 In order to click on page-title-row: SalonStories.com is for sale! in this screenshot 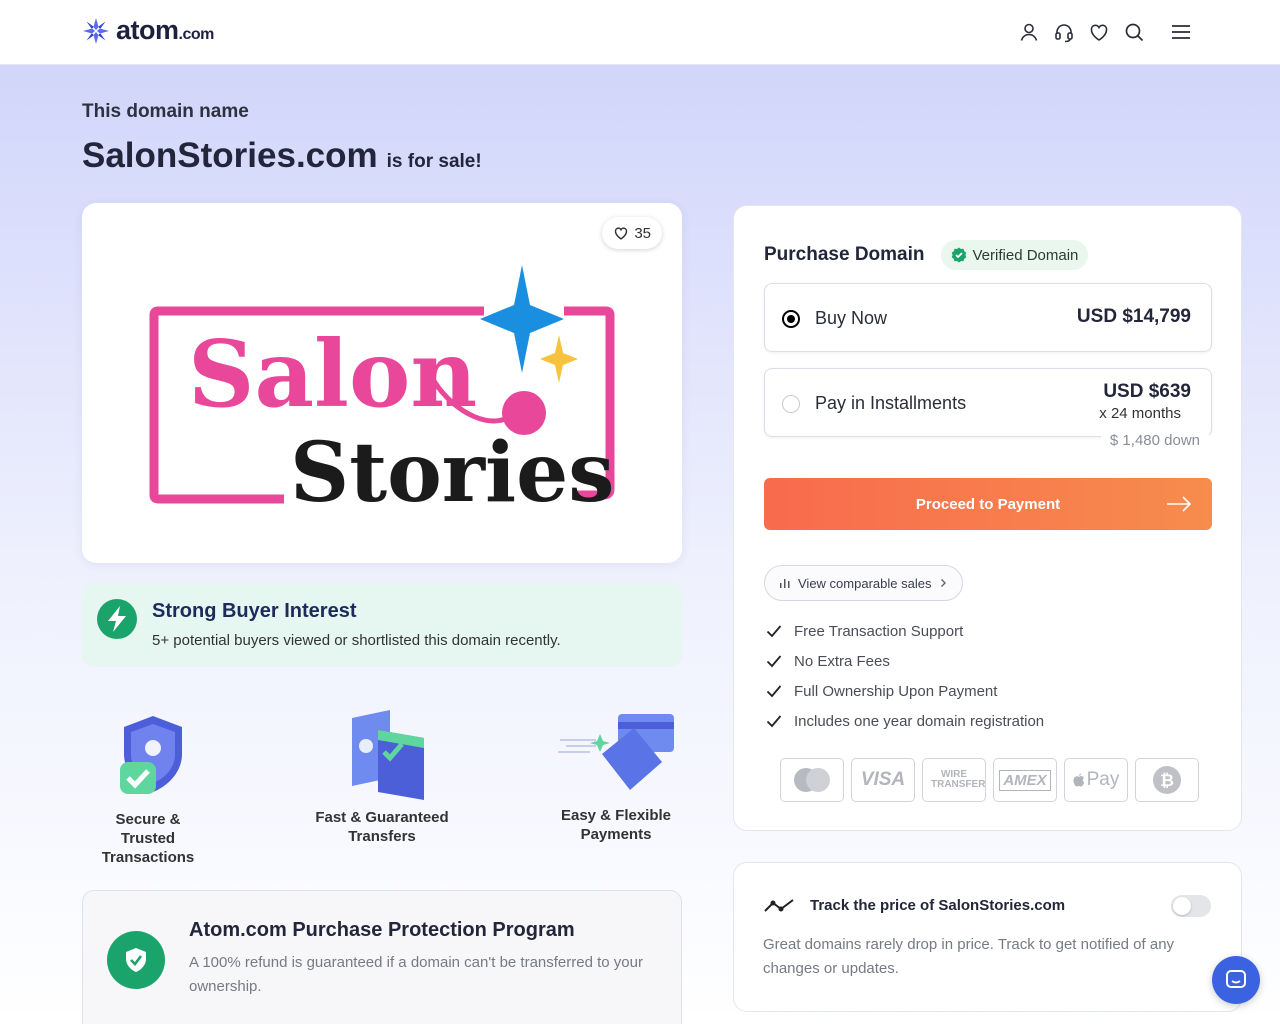, I will do `click(282, 156)`.